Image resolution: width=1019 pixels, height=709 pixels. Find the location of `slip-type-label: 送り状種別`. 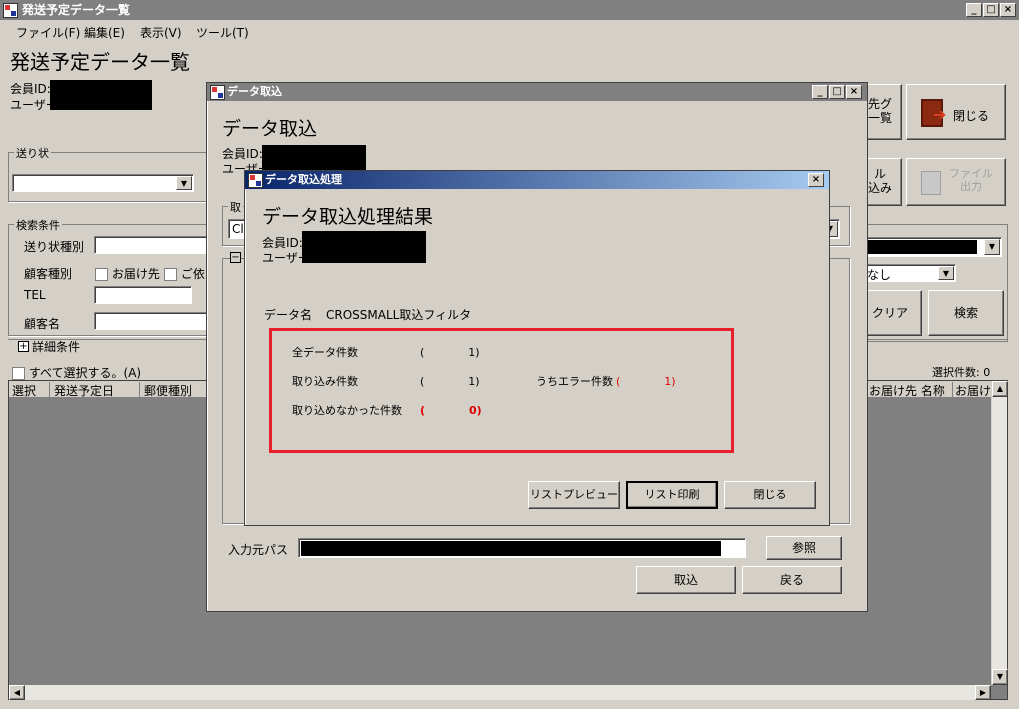

slip-type-label: 送り状種別 is located at coordinates (54, 247).